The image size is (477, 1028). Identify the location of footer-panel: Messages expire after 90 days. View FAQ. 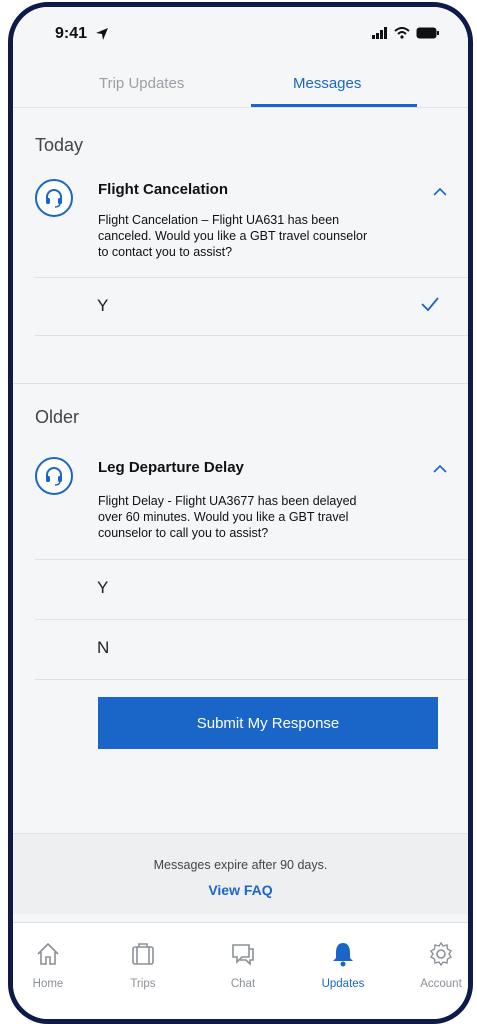
(240, 873).